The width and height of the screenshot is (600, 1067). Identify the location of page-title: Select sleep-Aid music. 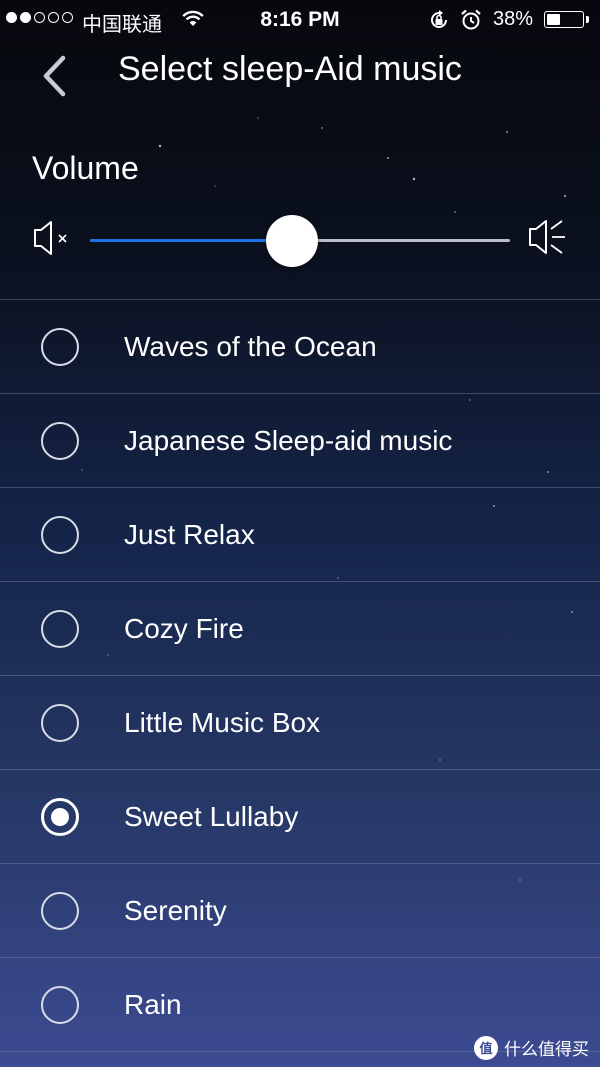
(290, 69).